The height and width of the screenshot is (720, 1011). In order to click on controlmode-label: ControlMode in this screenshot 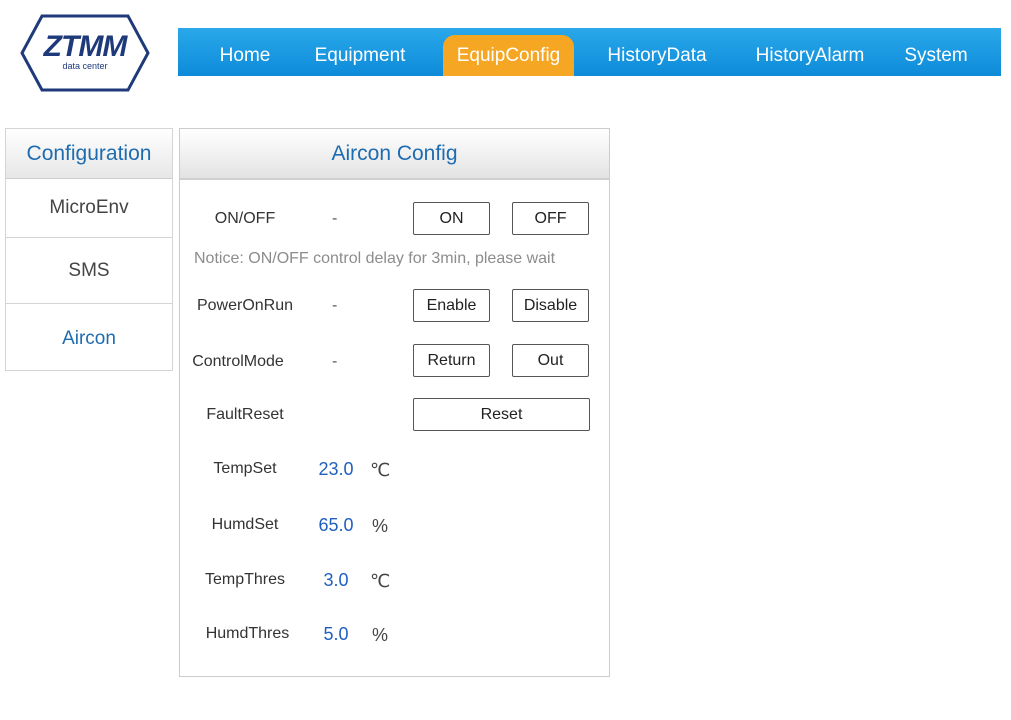, I will do `click(238, 361)`.